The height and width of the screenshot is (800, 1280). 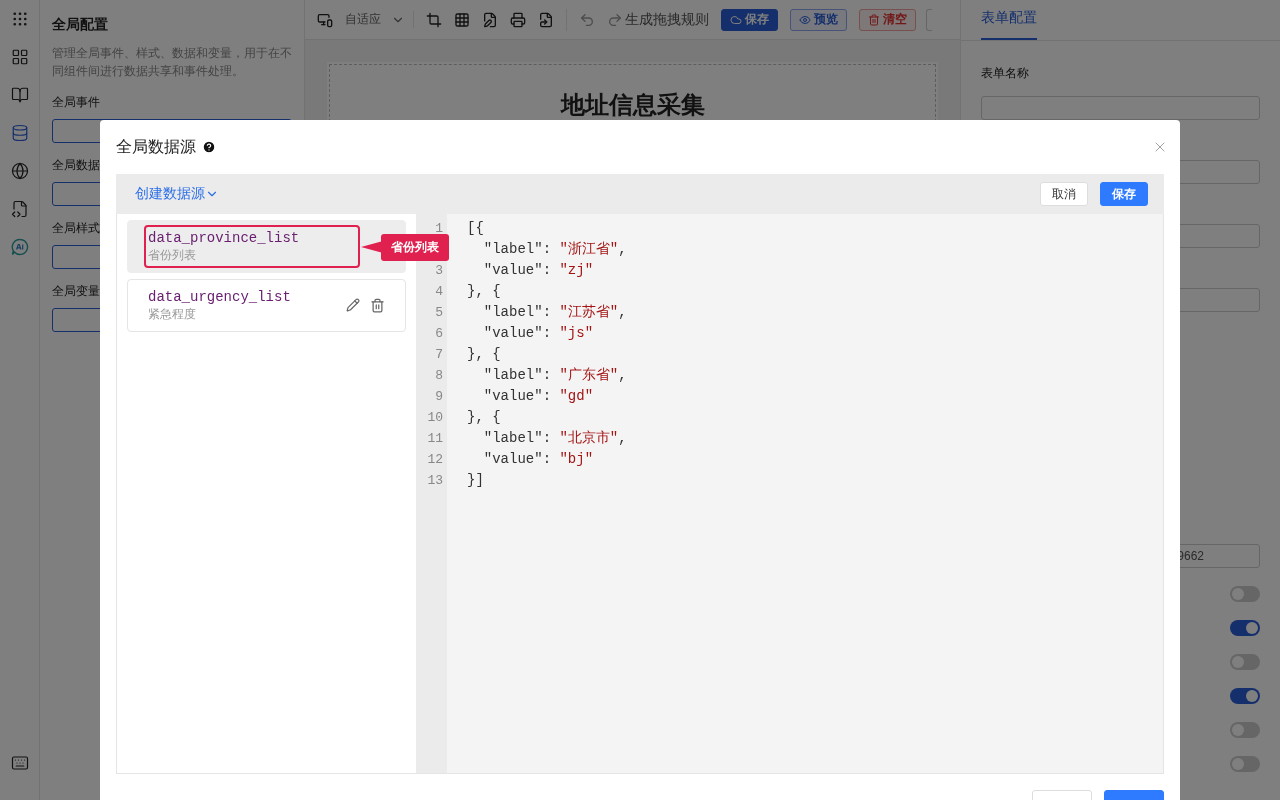 What do you see at coordinates (476, 228) in the screenshot?
I see `code-line: [{` at bounding box center [476, 228].